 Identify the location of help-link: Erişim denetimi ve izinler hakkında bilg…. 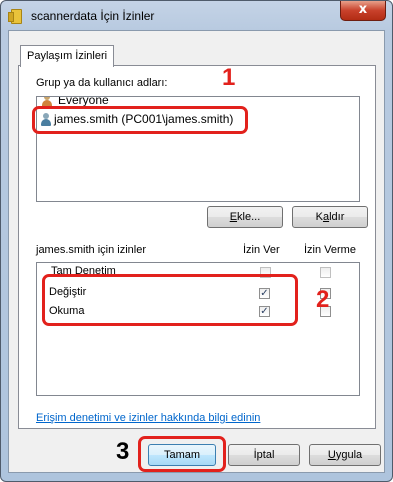
(148, 418).